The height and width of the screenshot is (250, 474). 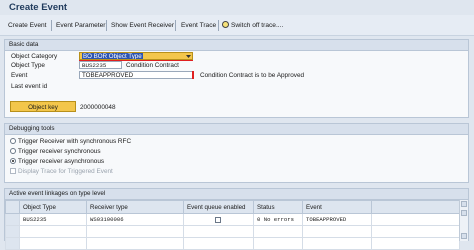 I want to click on display-trace-label: Display Trace for Triggered Event, so click(x=65, y=171).